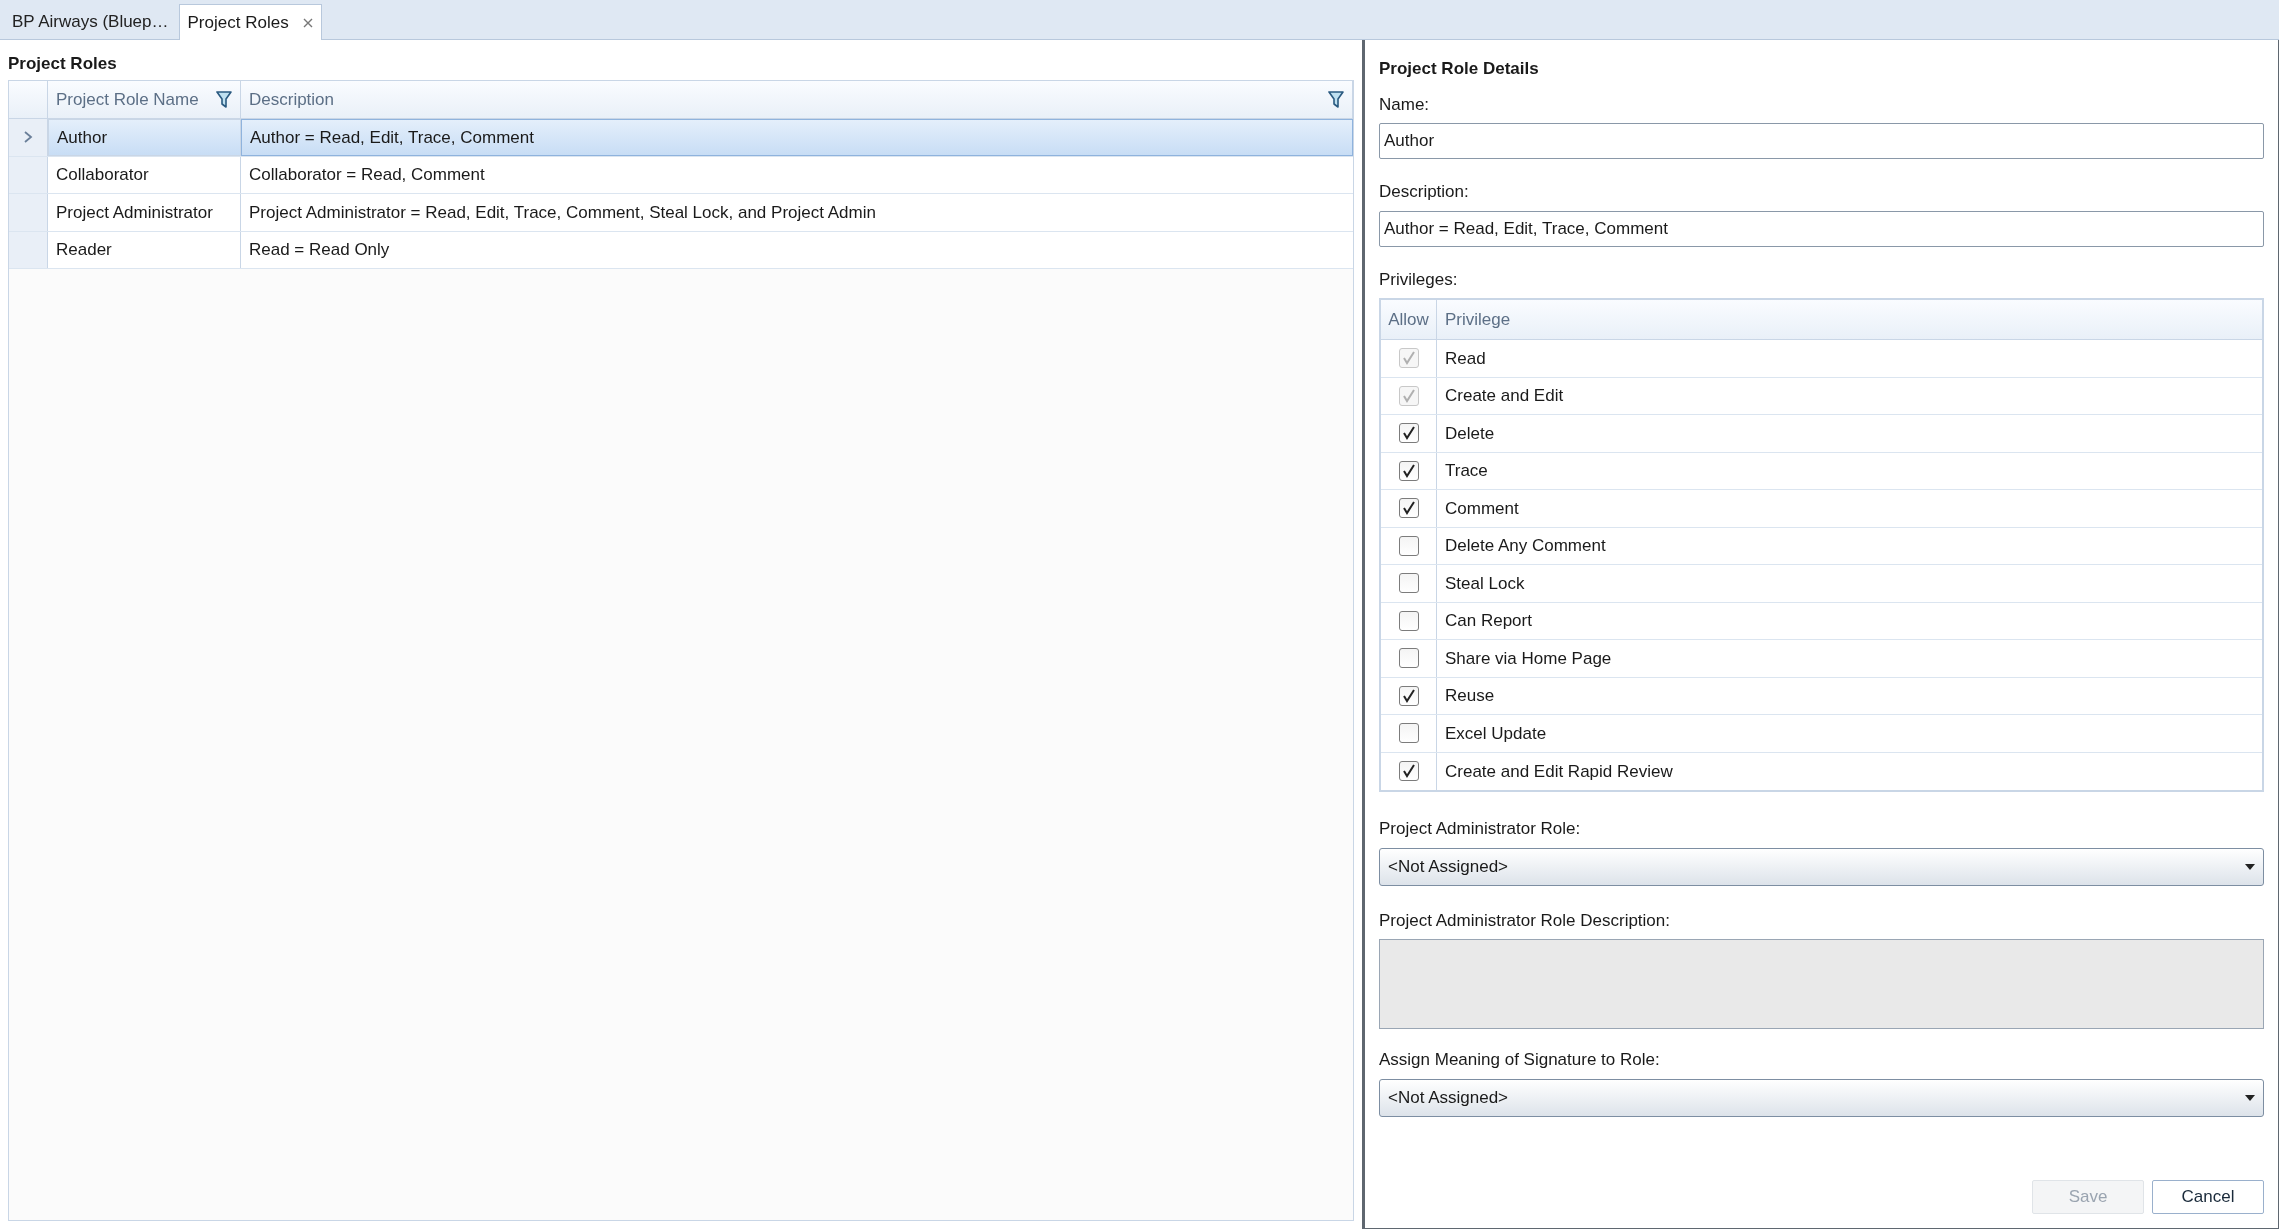 The width and height of the screenshot is (2279, 1229). I want to click on column-header: Allow, so click(1409, 319).